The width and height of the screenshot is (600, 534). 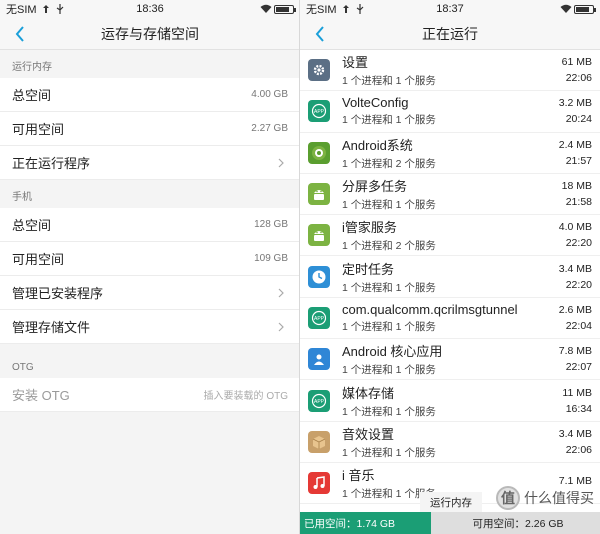 What do you see at coordinates (451, 502) in the screenshot?
I see `memory-popup-label: 运行内存` at bounding box center [451, 502].